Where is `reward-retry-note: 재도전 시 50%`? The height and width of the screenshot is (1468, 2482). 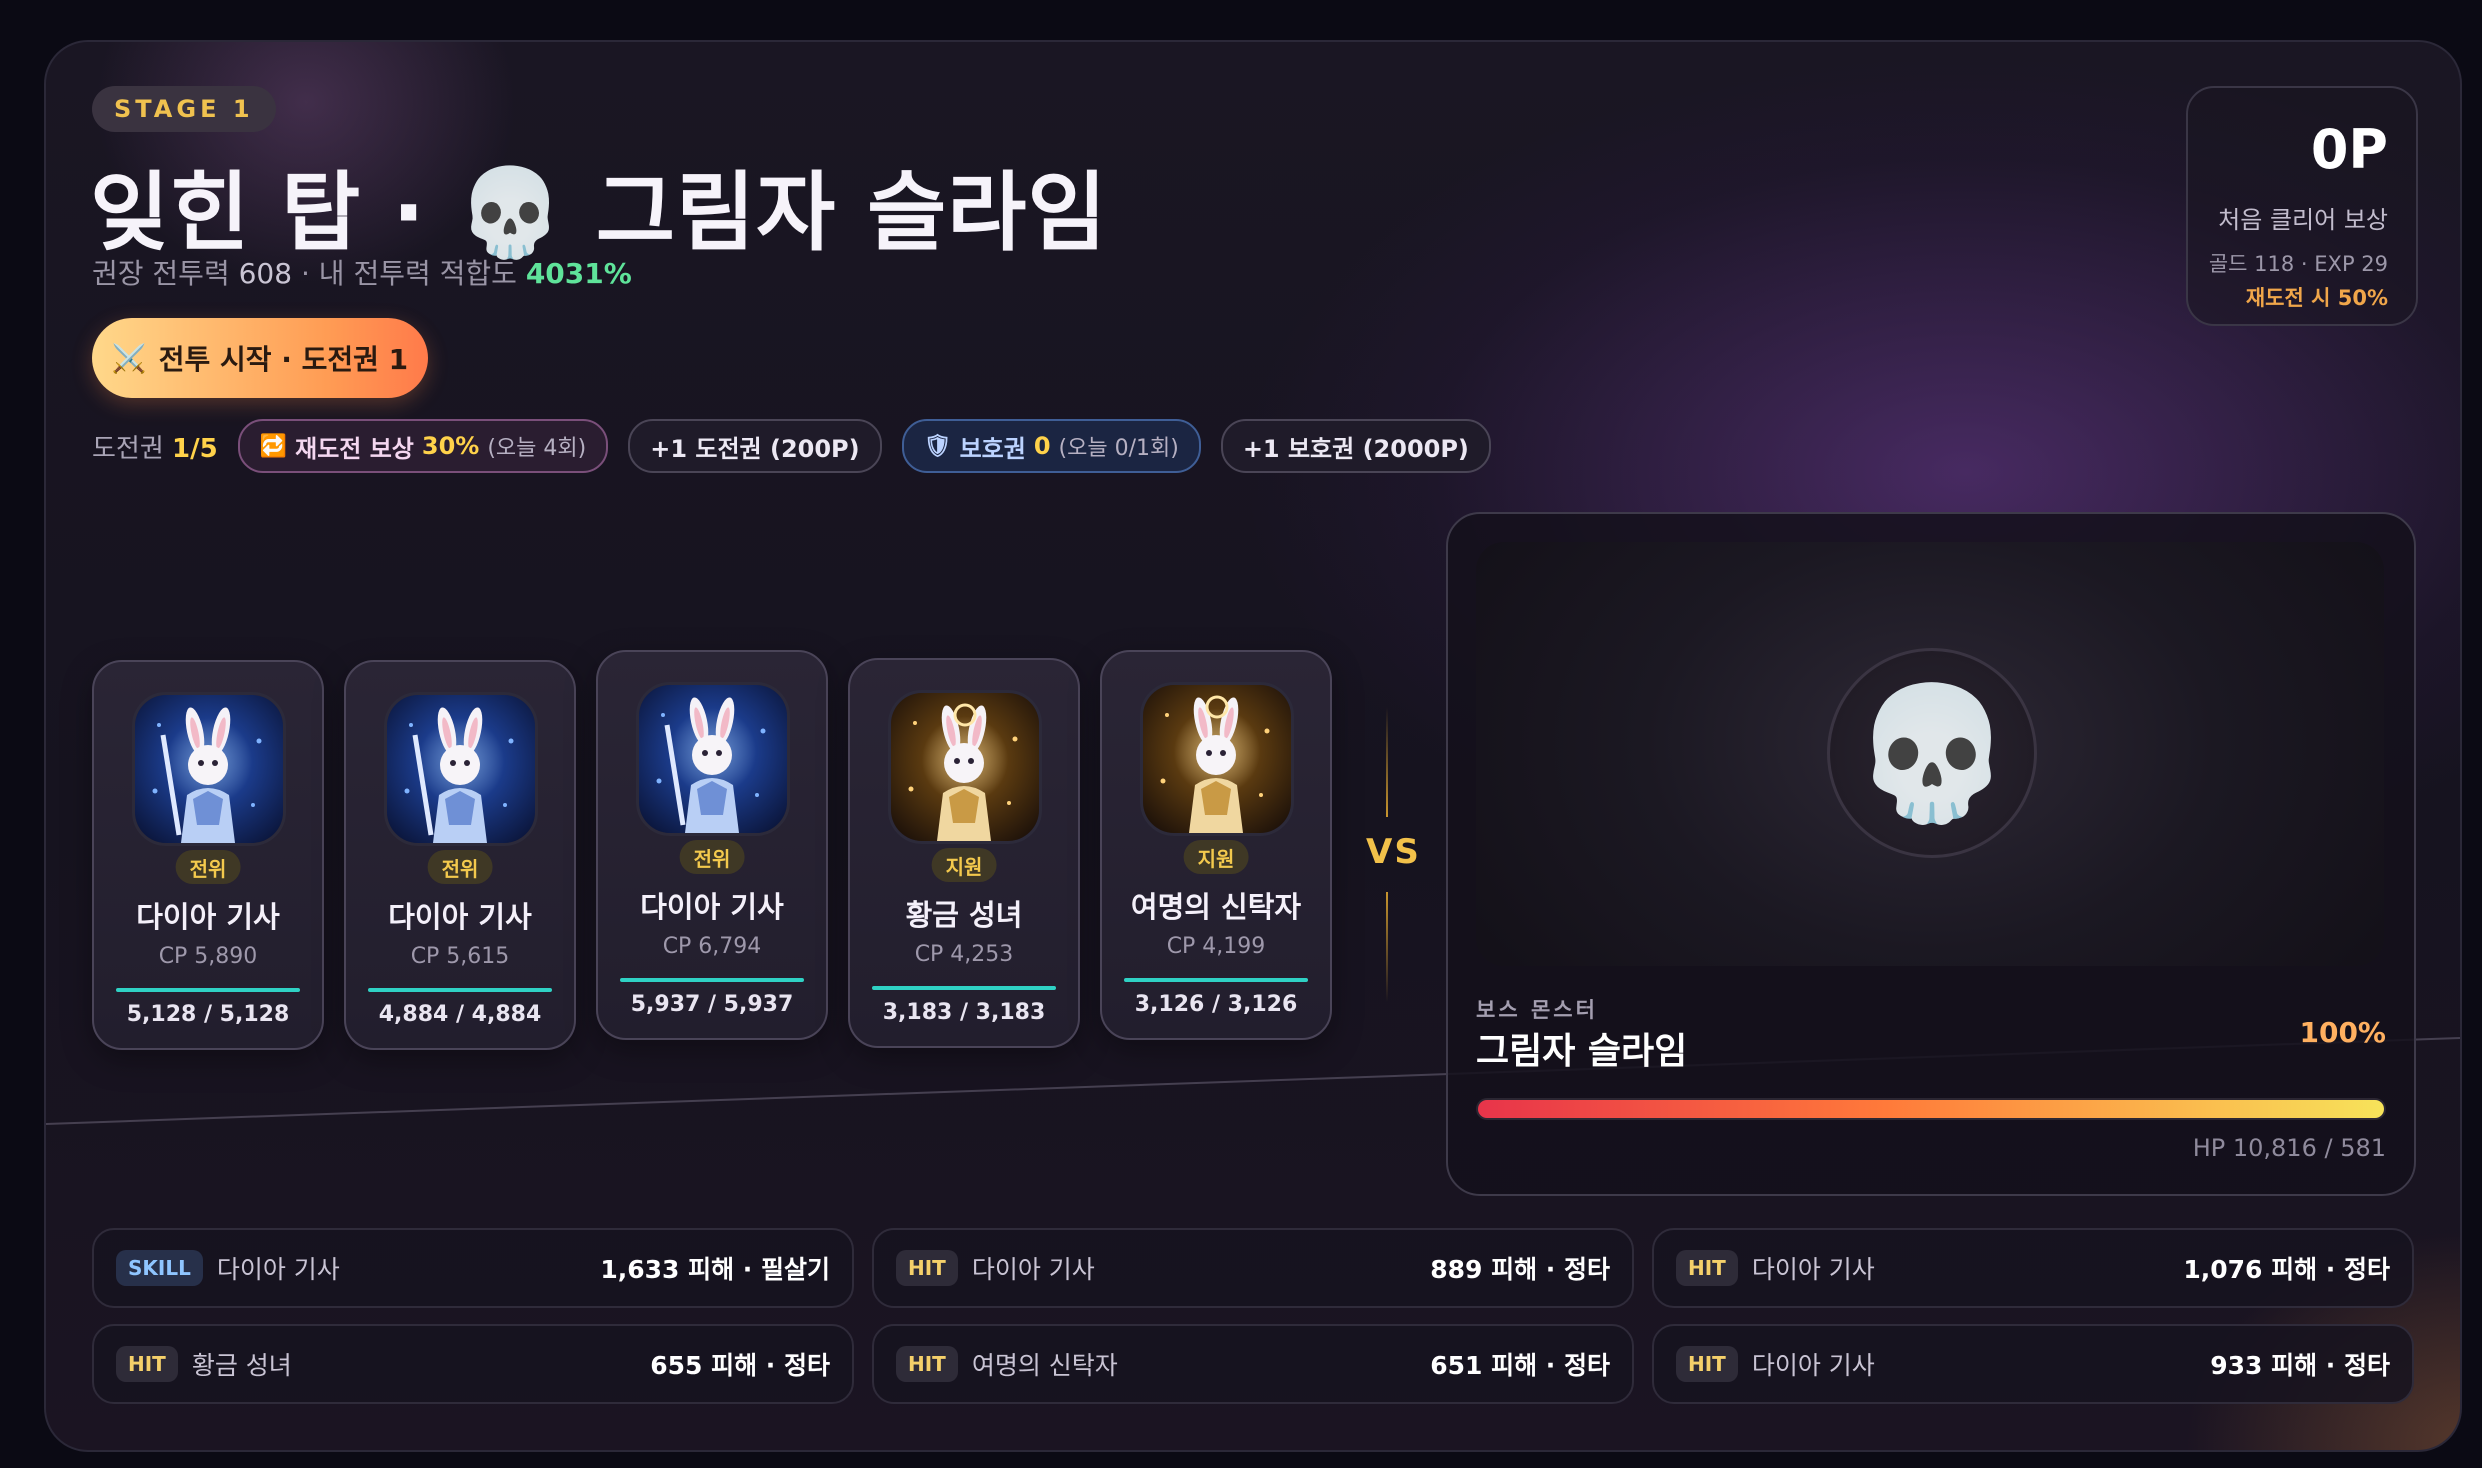
reward-retry-note: 재도전 시 50% is located at coordinates (2316, 298).